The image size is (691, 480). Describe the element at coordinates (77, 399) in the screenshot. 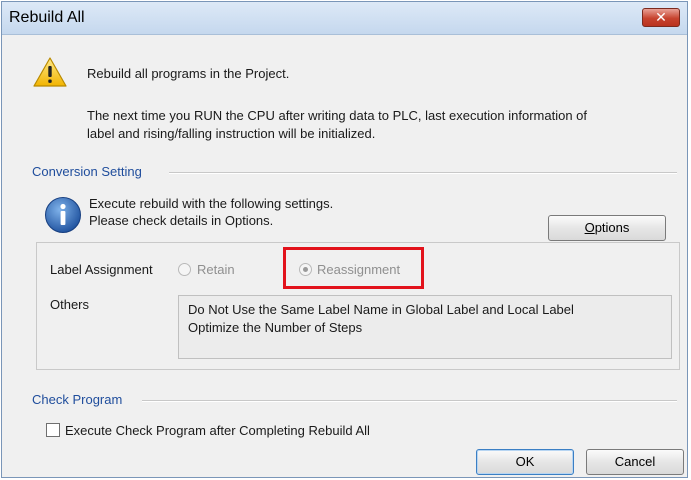

I see `check-program-title: Check Program` at that location.